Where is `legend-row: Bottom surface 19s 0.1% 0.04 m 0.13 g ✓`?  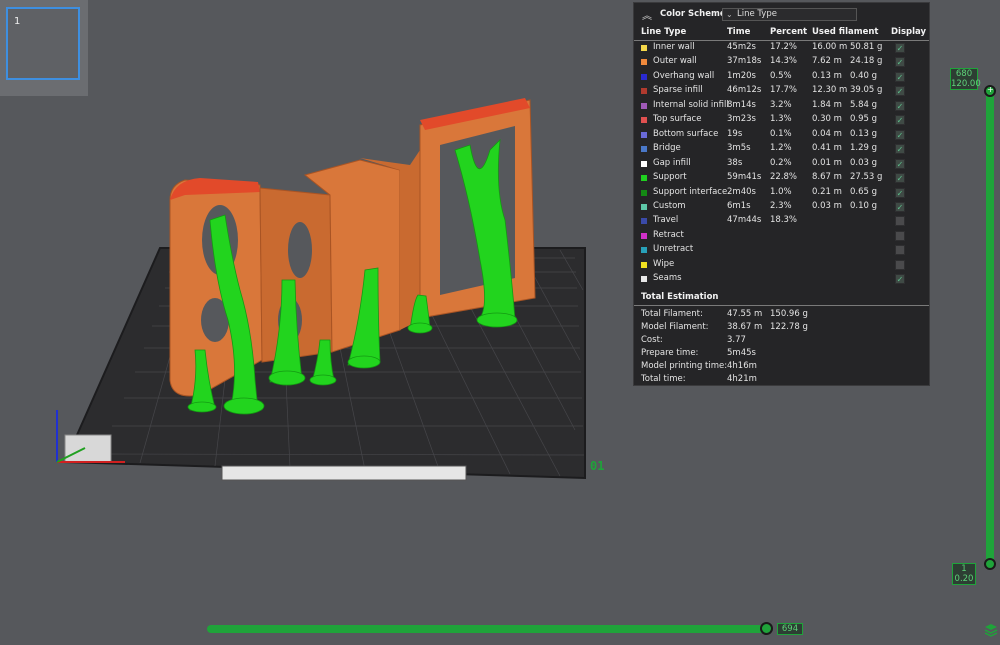 legend-row: Bottom surface 19s 0.1% 0.04 m 0.13 g ✓ is located at coordinates (781, 135).